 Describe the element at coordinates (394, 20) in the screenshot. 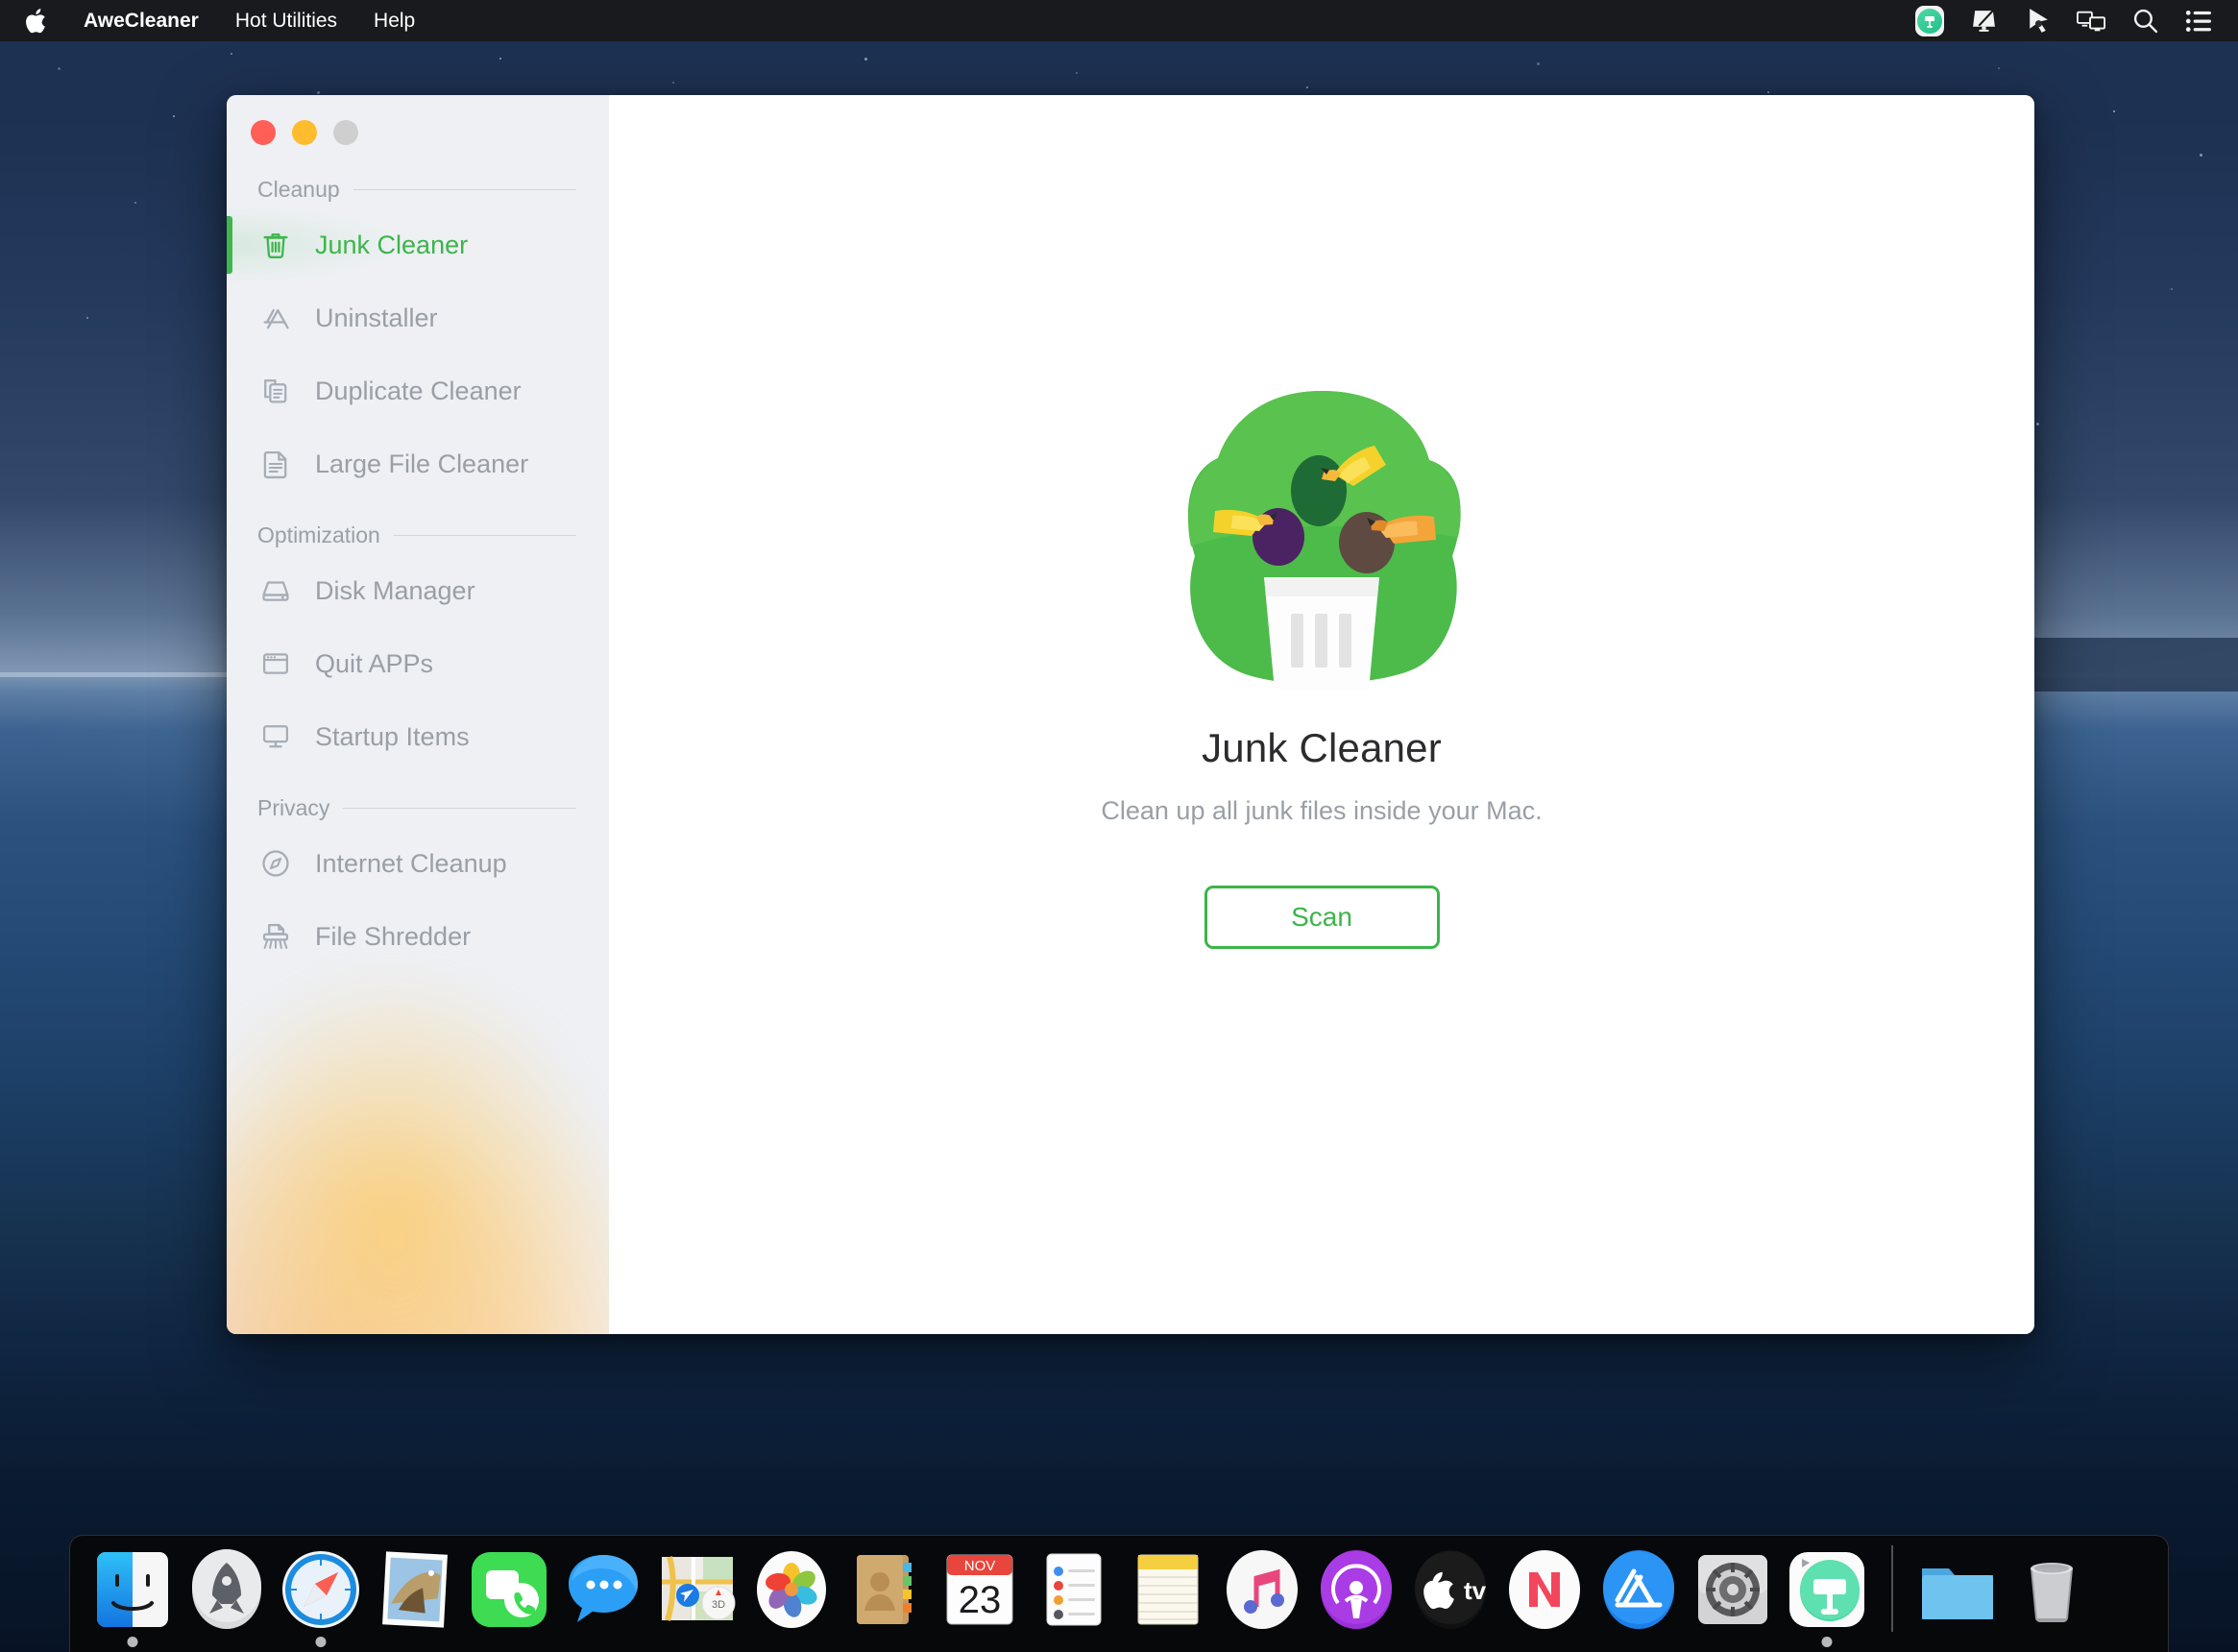

I see `menu-help: Help` at that location.